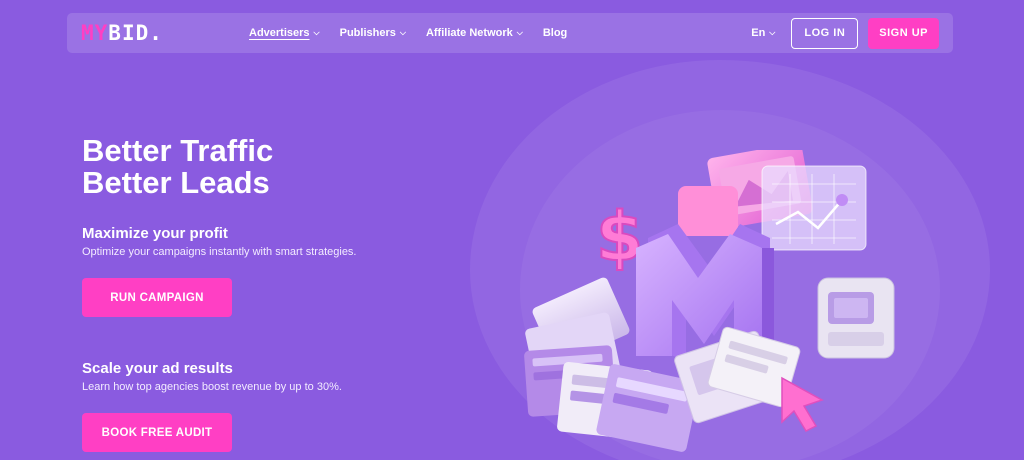  I want to click on book-free-audit-button: BOOK FREE AUDIT, so click(157, 432).